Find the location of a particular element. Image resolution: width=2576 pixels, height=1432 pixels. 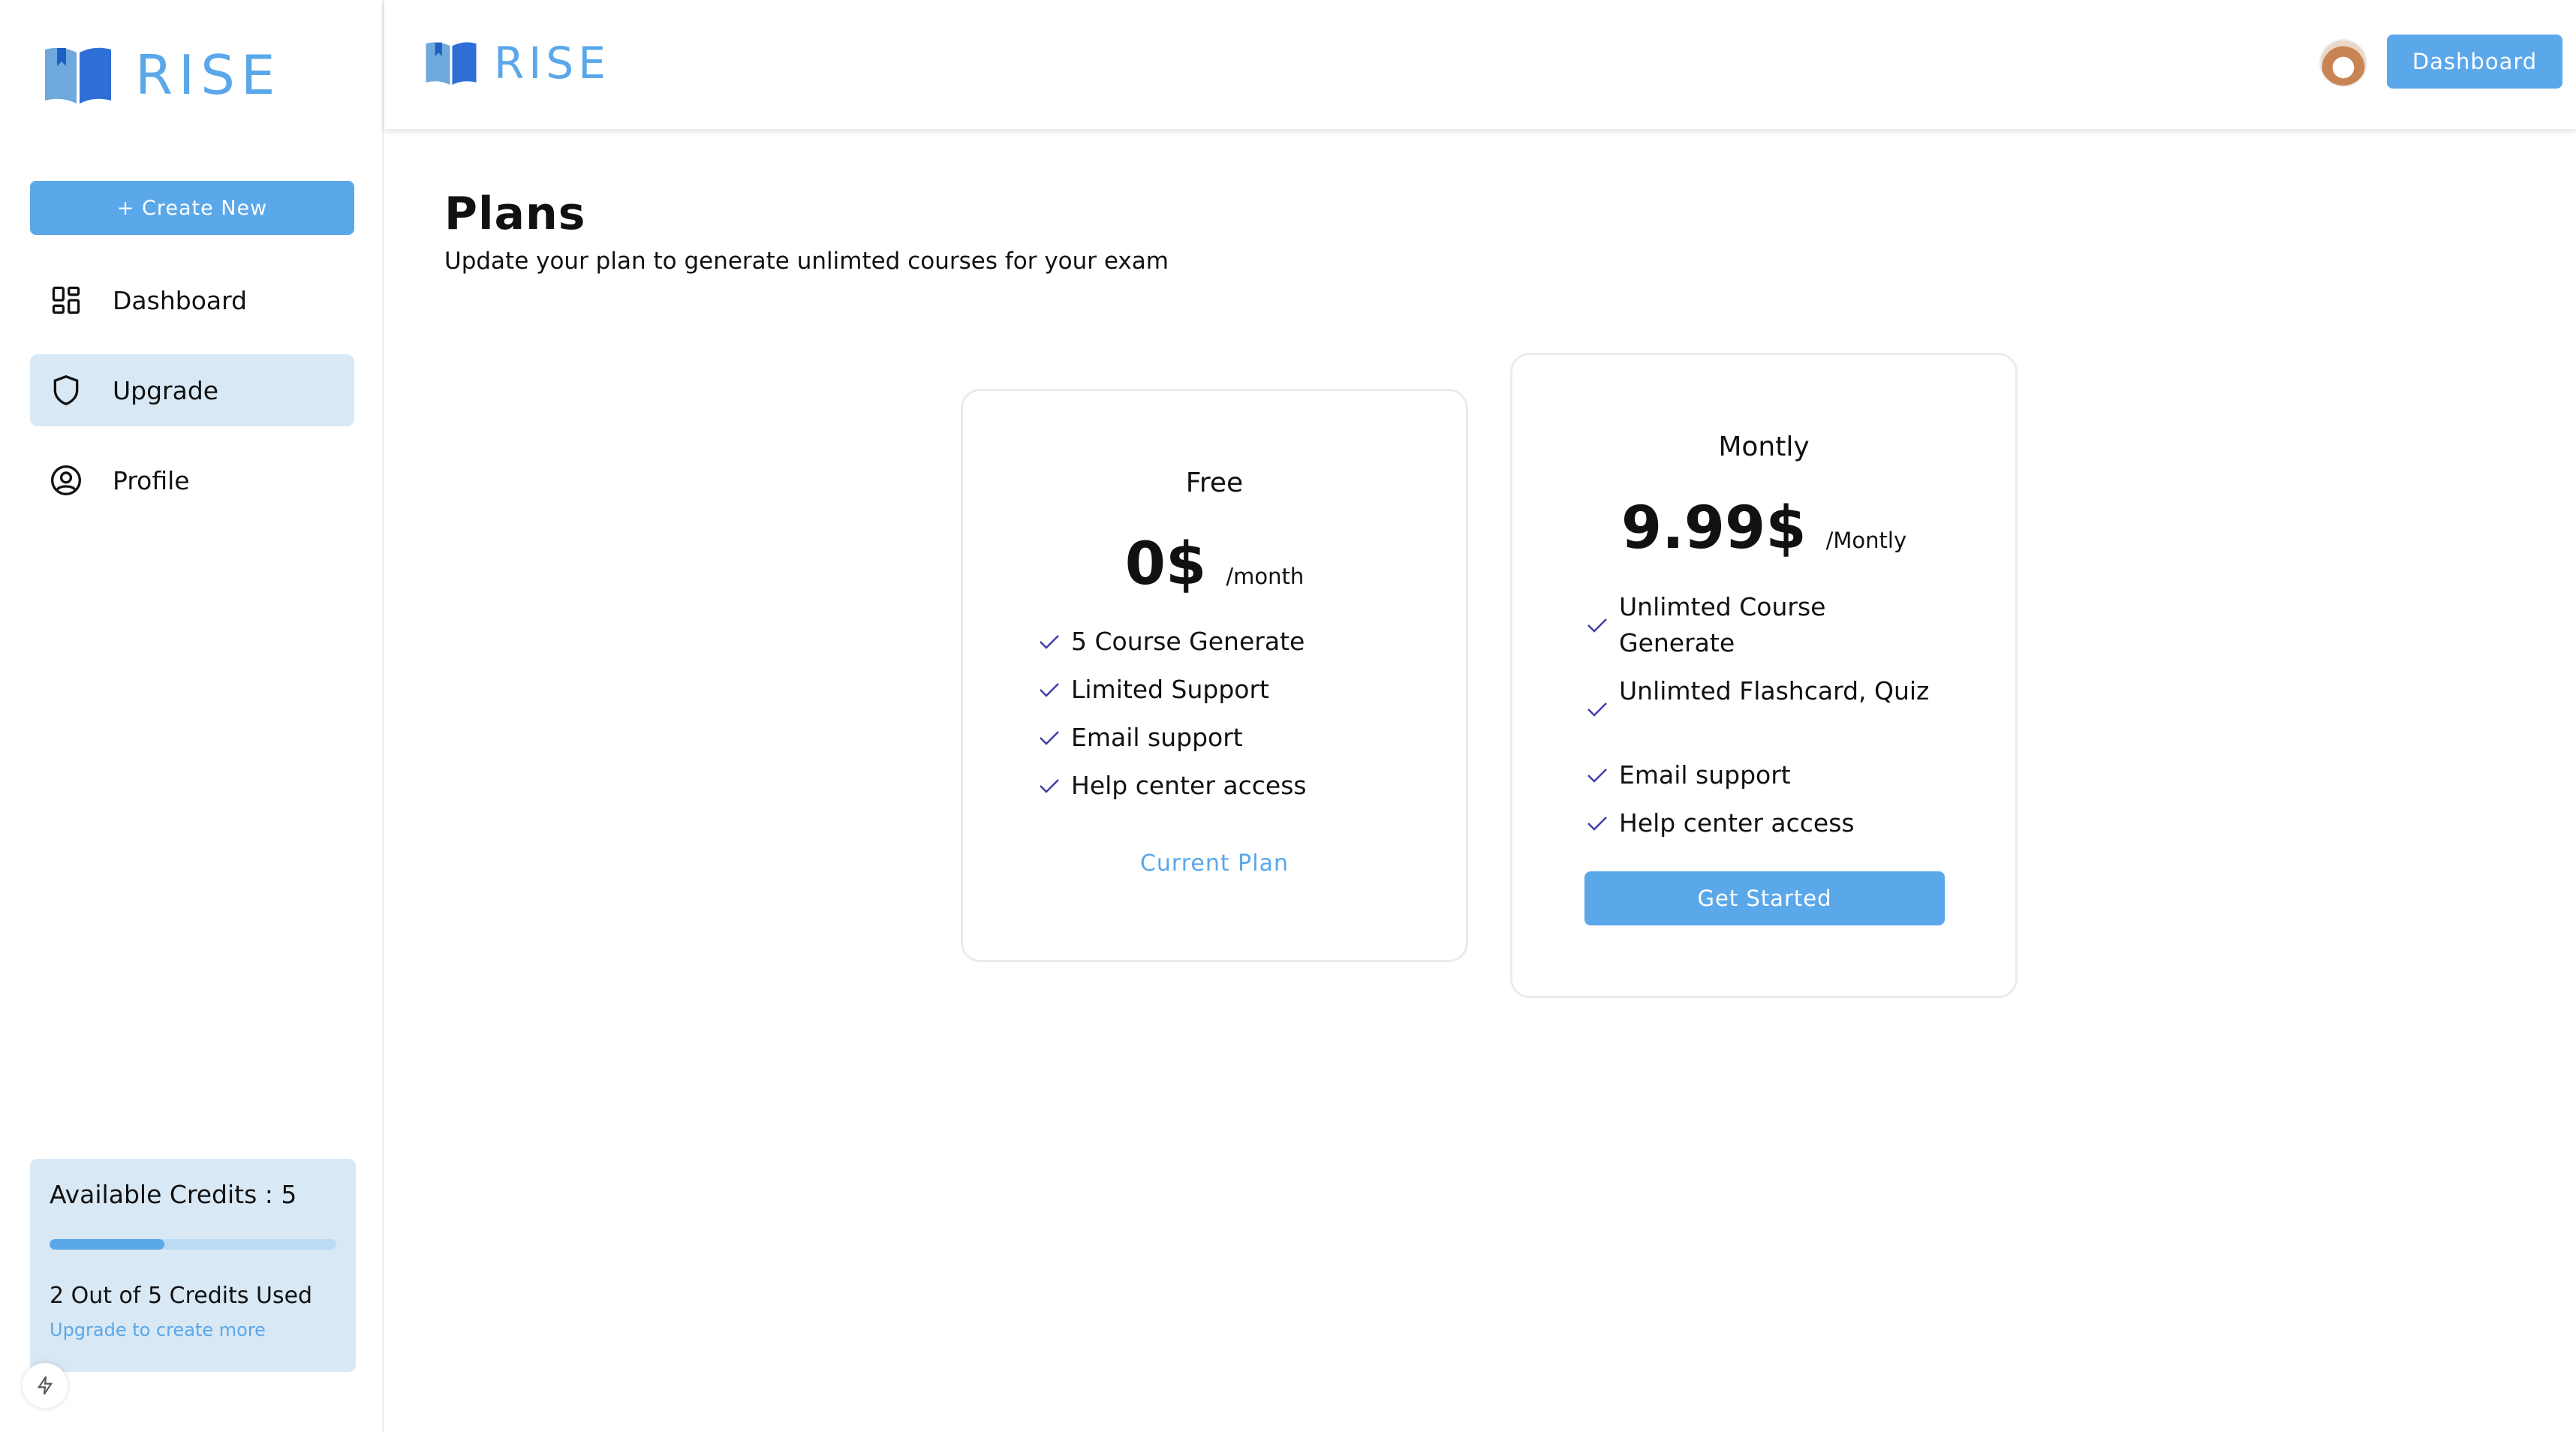

sidebar-logo: RISE is located at coordinates (161, 75).